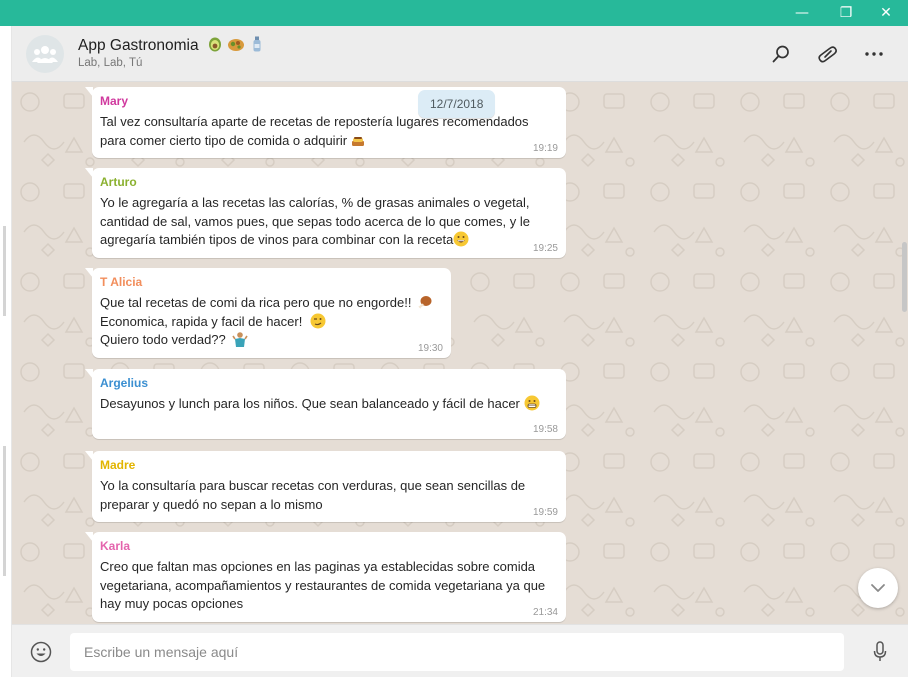 This screenshot has height=677, width=908. Describe the element at coordinates (545, 512) in the screenshot. I see `message-time: 19:59` at that location.